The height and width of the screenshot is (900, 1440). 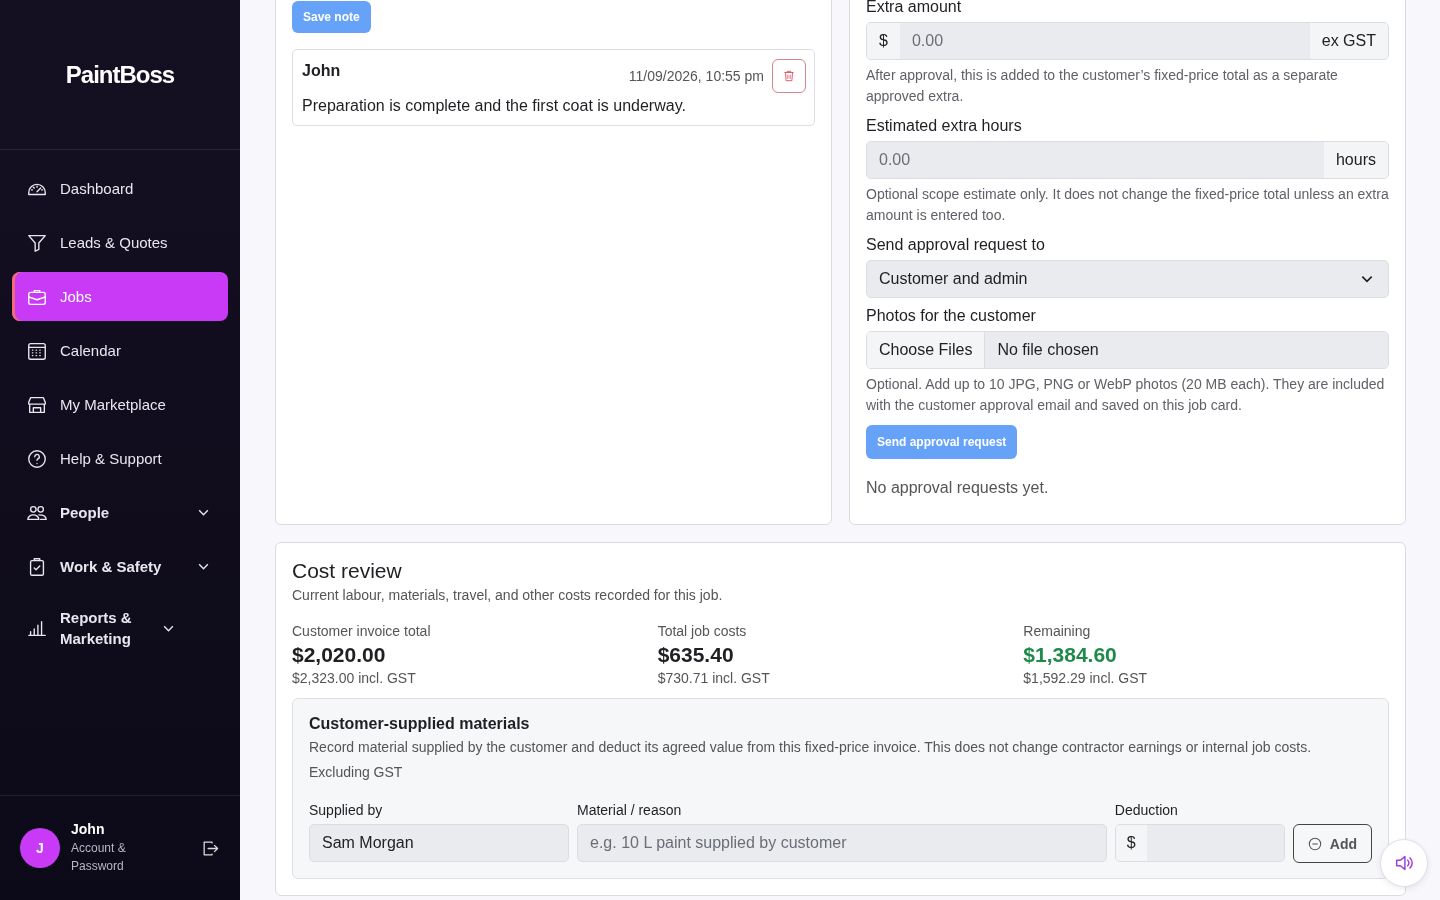 I want to click on stat-subtext: $2,323.00 incl. GST, so click(x=354, y=678).